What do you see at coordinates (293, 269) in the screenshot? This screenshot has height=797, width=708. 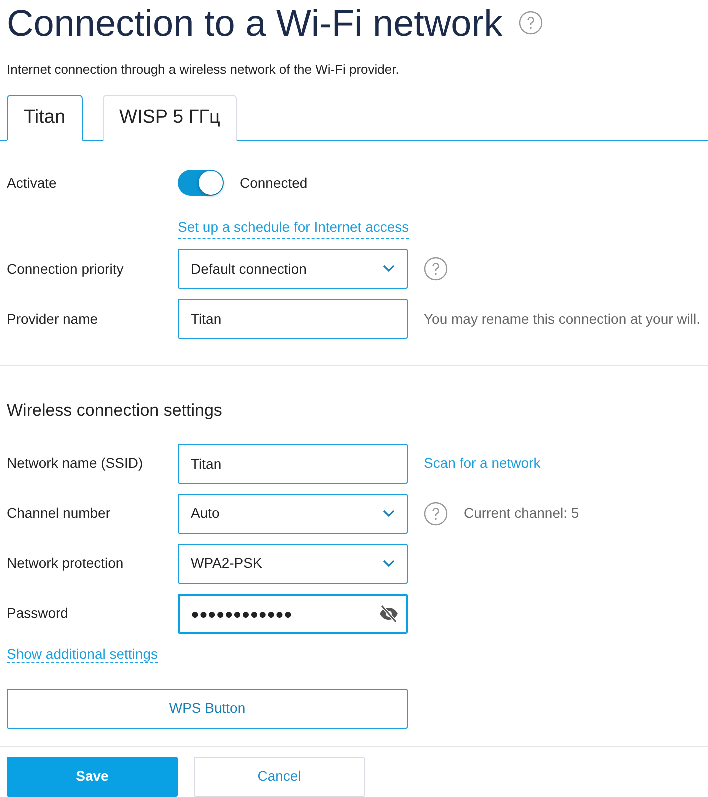 I see `dropdown: Default connection` at bounding box center [293, 269].